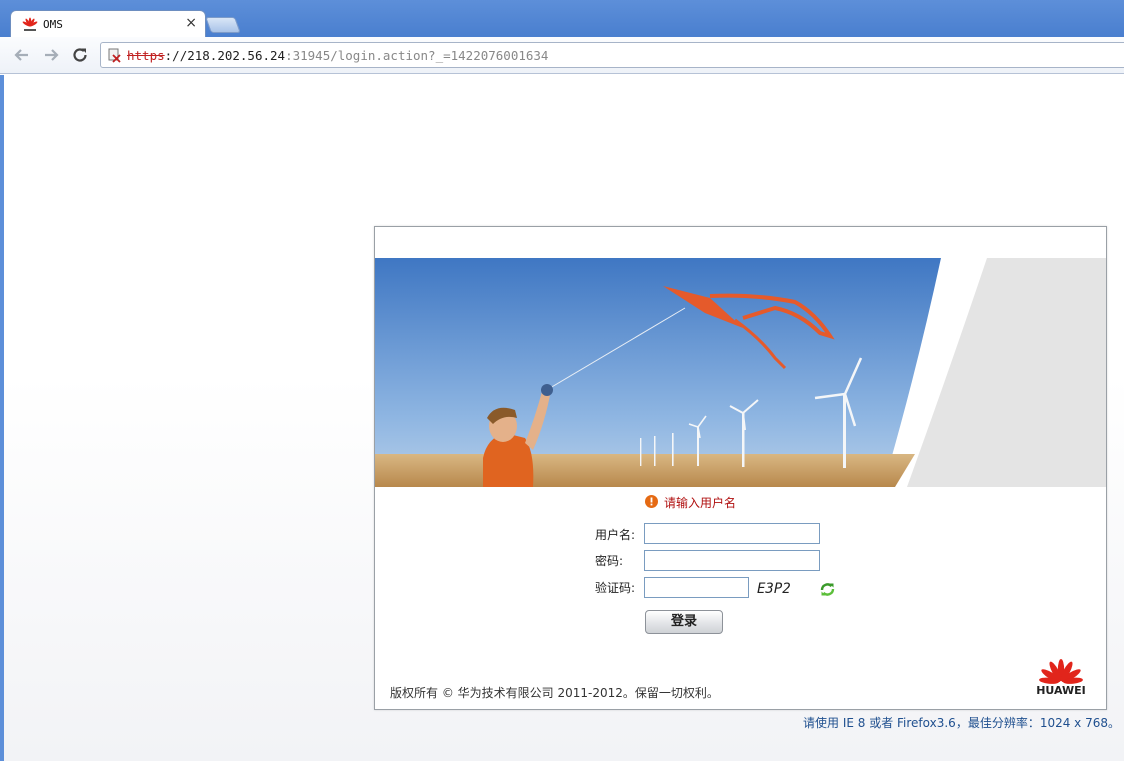  I want to click on broken-lock-icon, so click(114, 55).